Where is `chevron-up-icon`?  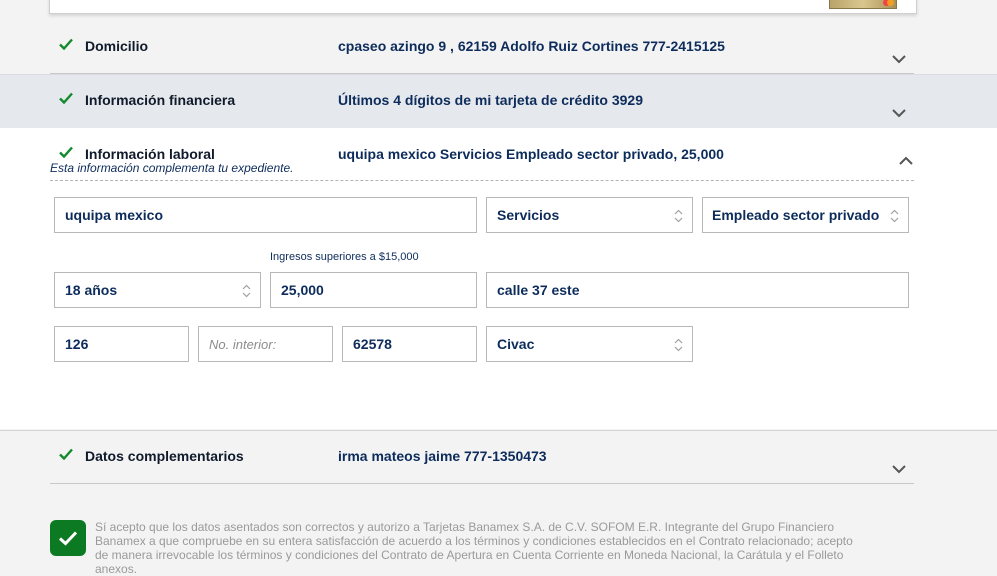
chevron-up-icon is located at coordinates (906, 159).